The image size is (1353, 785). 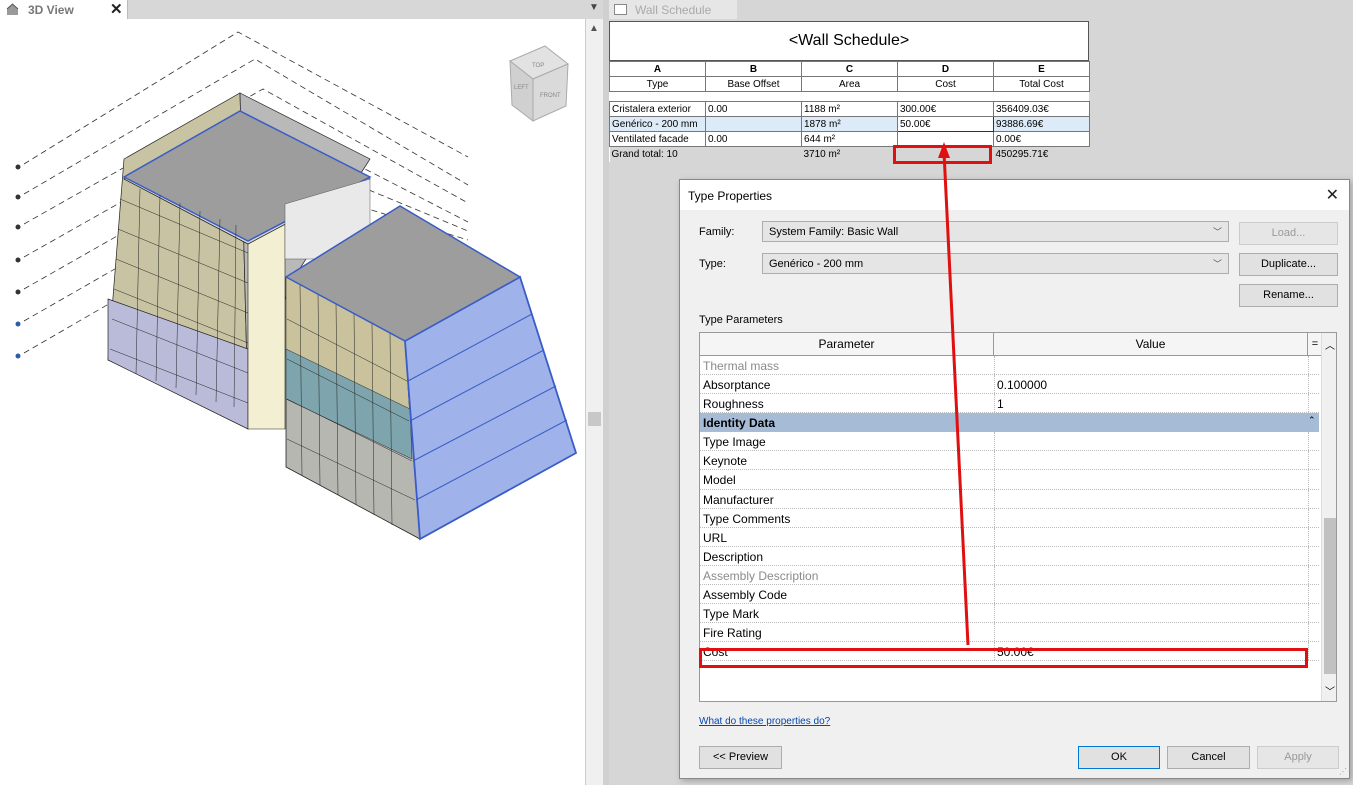 What do you see at coordinates (945, 124) in the screenshot?
I see `cell-cost-editing: 50.00€` at bounding box center [945, 124].